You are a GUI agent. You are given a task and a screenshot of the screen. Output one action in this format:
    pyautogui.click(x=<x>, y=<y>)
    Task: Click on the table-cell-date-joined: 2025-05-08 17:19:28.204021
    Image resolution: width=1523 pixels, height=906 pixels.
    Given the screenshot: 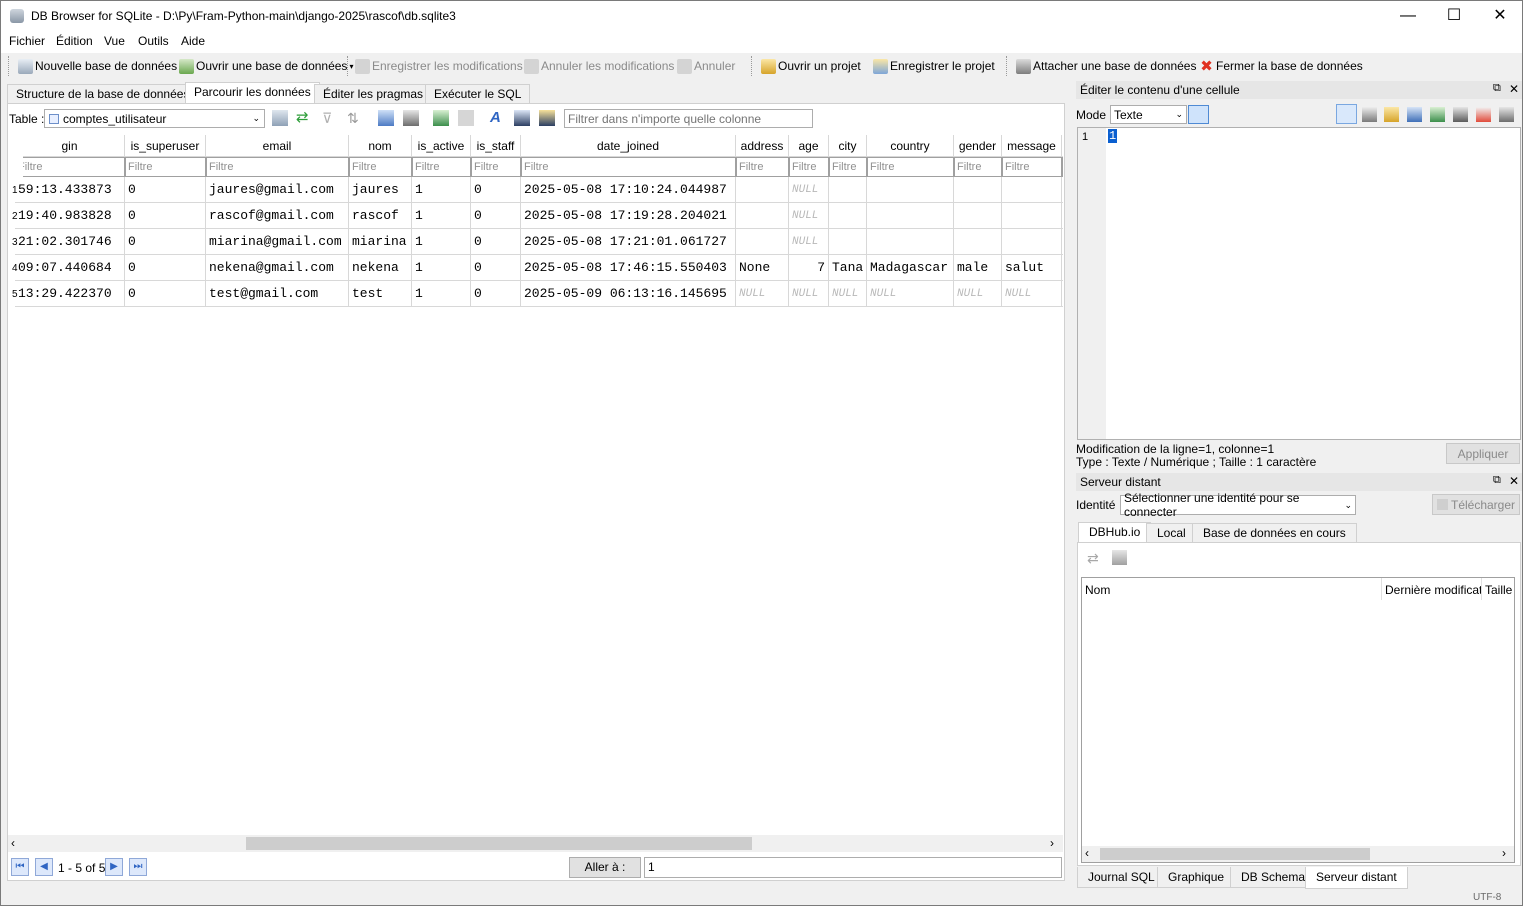 What is the action you would take?
    pyautogui.click(x=628, y=216)
    